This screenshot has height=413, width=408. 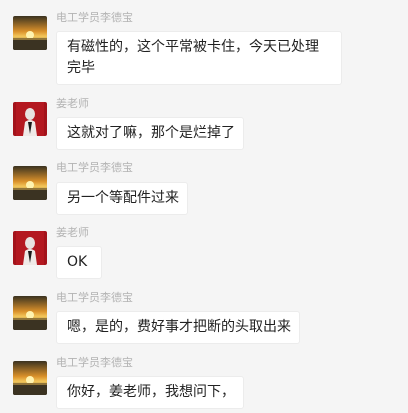 I want to click on message-bubble: 有磁性的，这个平常被卡住，今天已处理完毕, so click(x=199, y=58).